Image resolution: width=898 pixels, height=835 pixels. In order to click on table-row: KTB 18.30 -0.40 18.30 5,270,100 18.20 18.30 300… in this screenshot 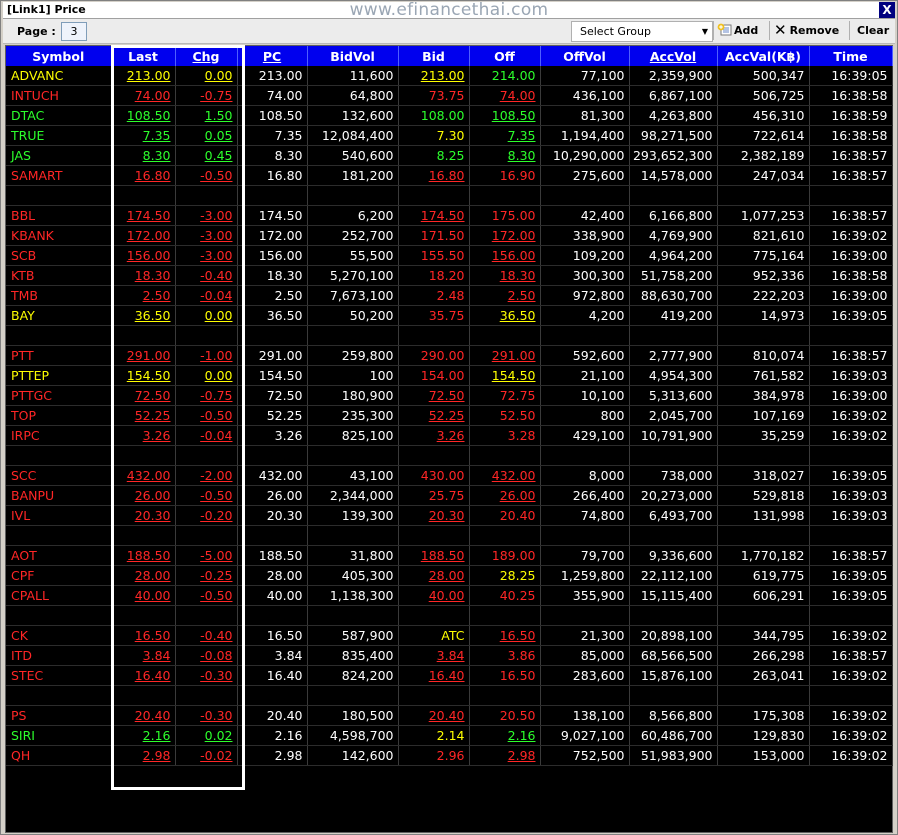, I will do `click(449, 275)`.